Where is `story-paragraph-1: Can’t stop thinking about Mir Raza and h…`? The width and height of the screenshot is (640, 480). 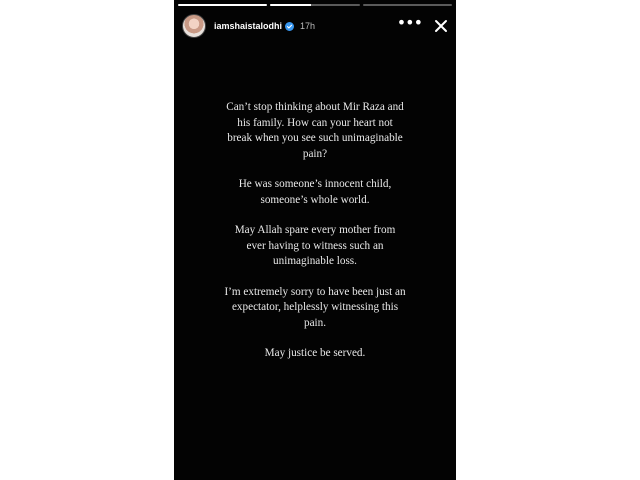 story-paragraph-1: Can’t stop thinking about Mir Raza and h… is located at coordinates (315, 130).